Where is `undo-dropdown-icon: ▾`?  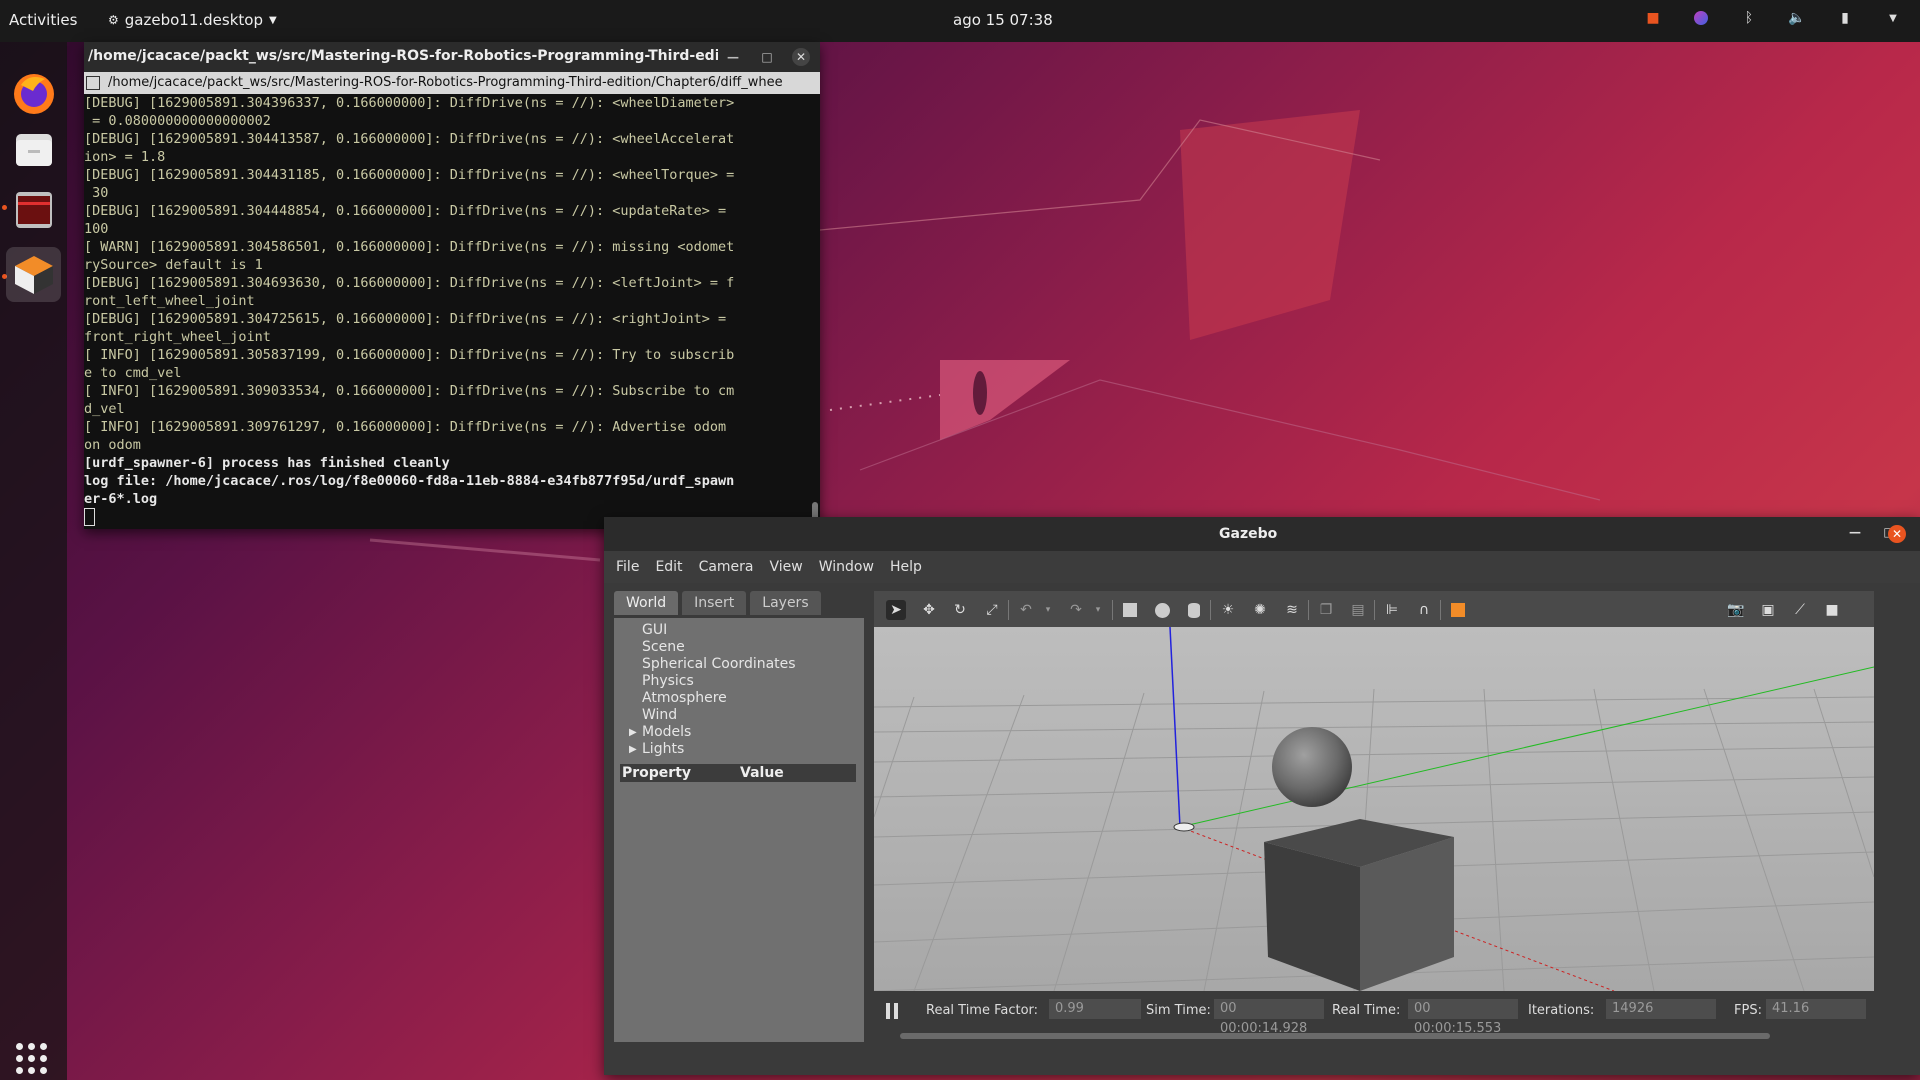 undo-dropdown-icon: ▾ is located at coordinates (1048, 610).